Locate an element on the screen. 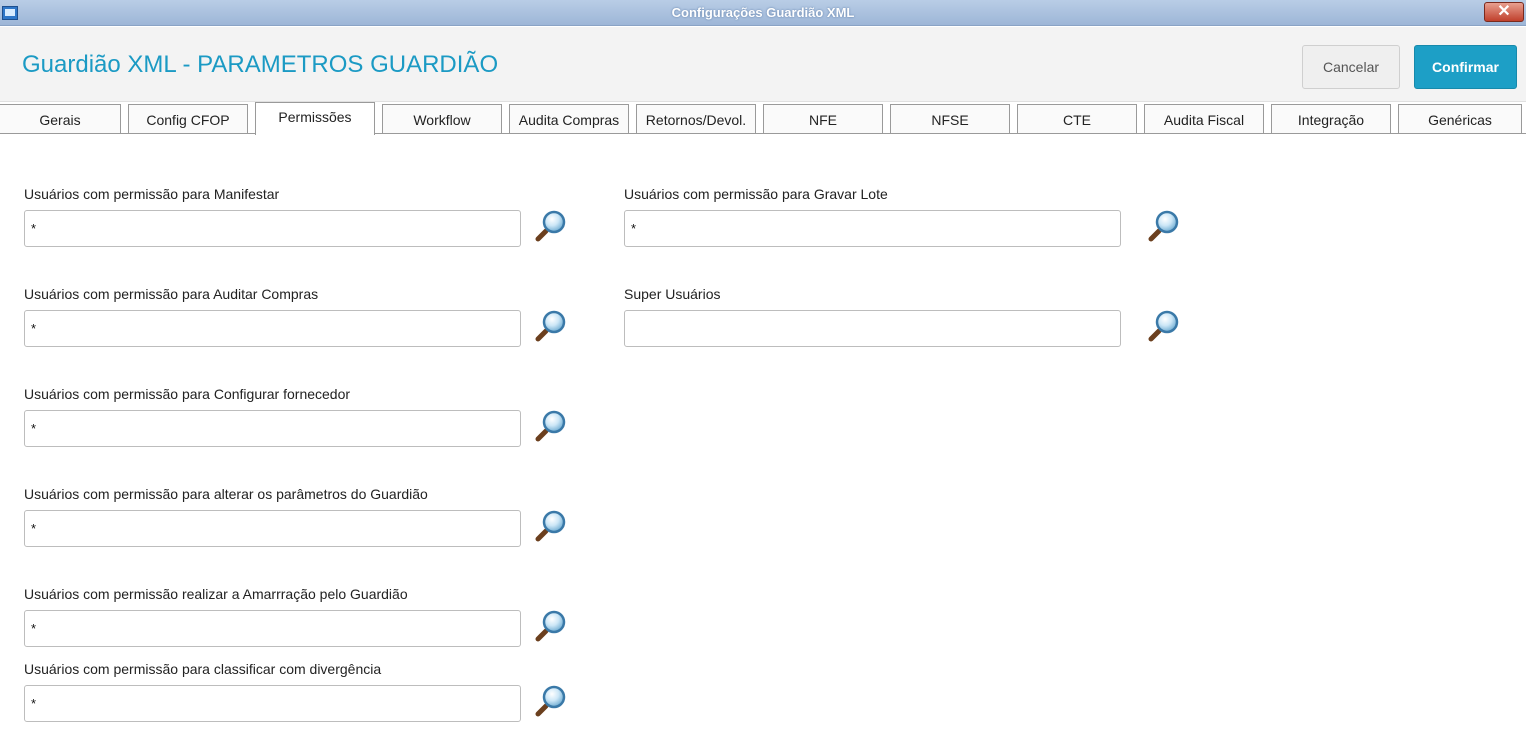 The width and height of the screenshot is (1526, 737). page-title: Guardião XML - PARAMETROS GUARDIÃO is located at coordinates (260, 64).